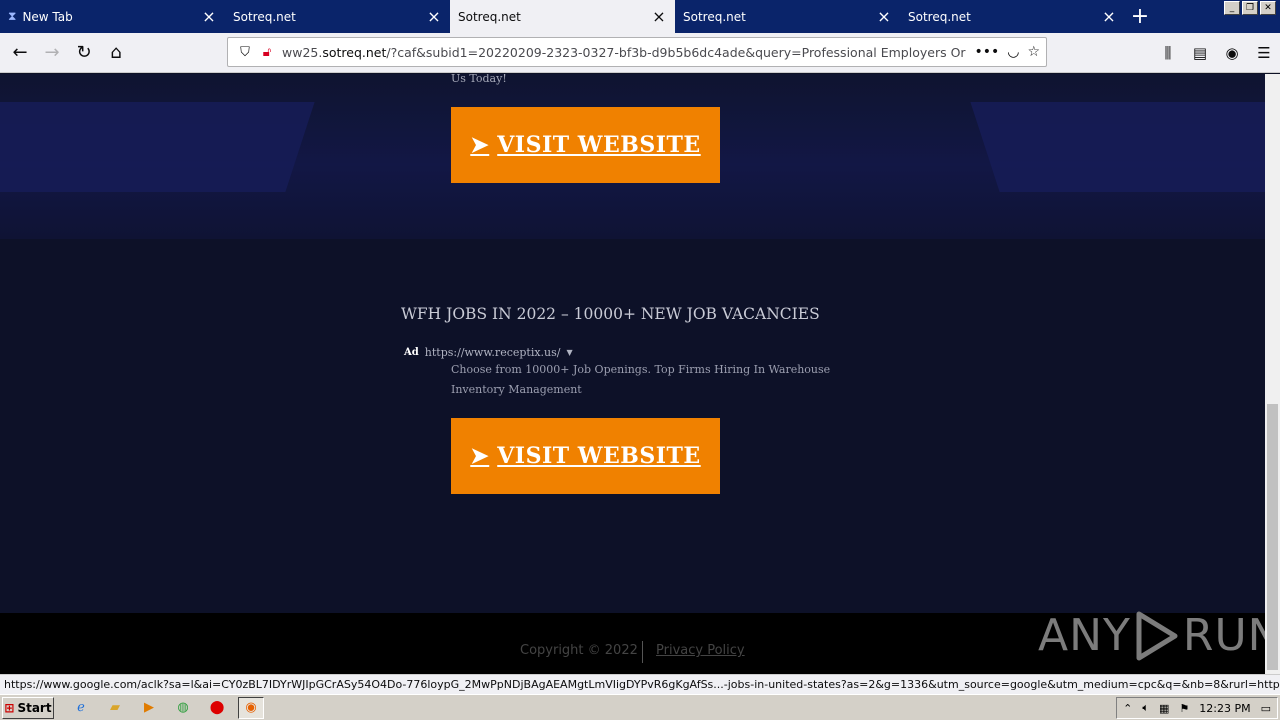  Describe the element at coordinates (1140, 16) in the screenshot. I see `new-tab-plus-icon: +` at that location.